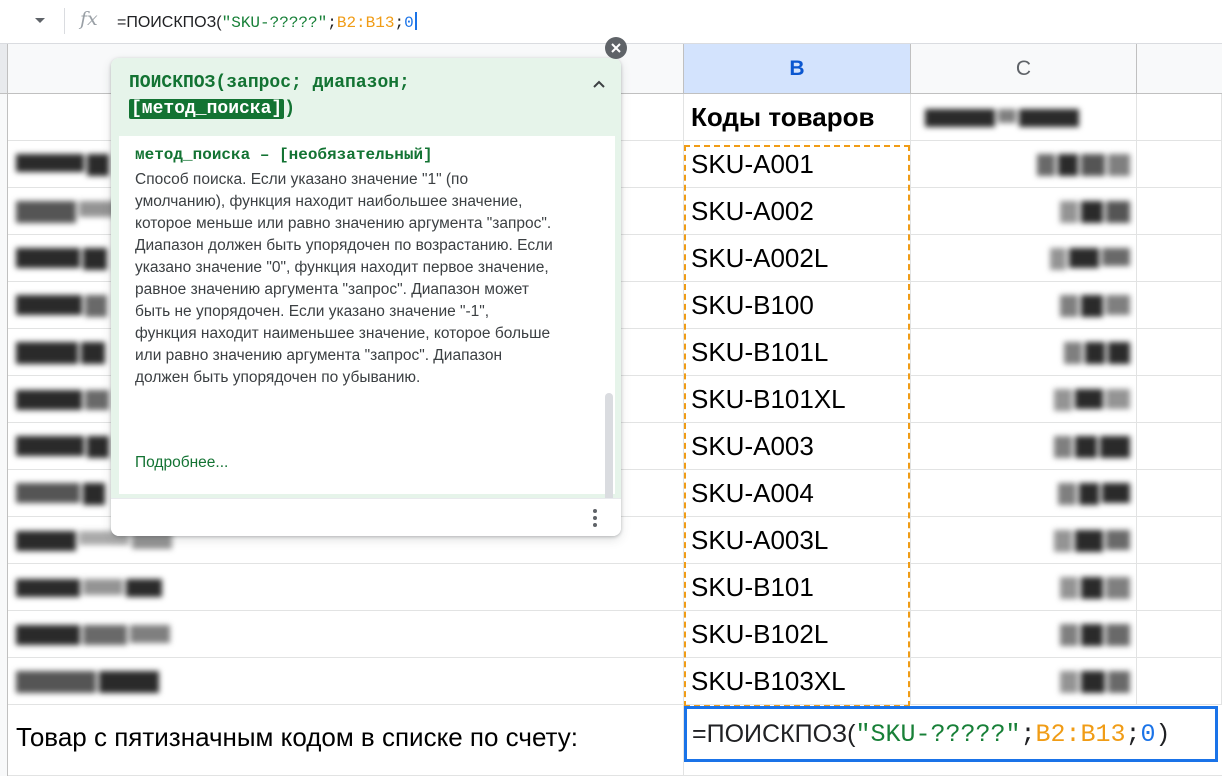 The image size is (1222, 776). I want to click on table-row: SKU-B101, so click(615, 587).